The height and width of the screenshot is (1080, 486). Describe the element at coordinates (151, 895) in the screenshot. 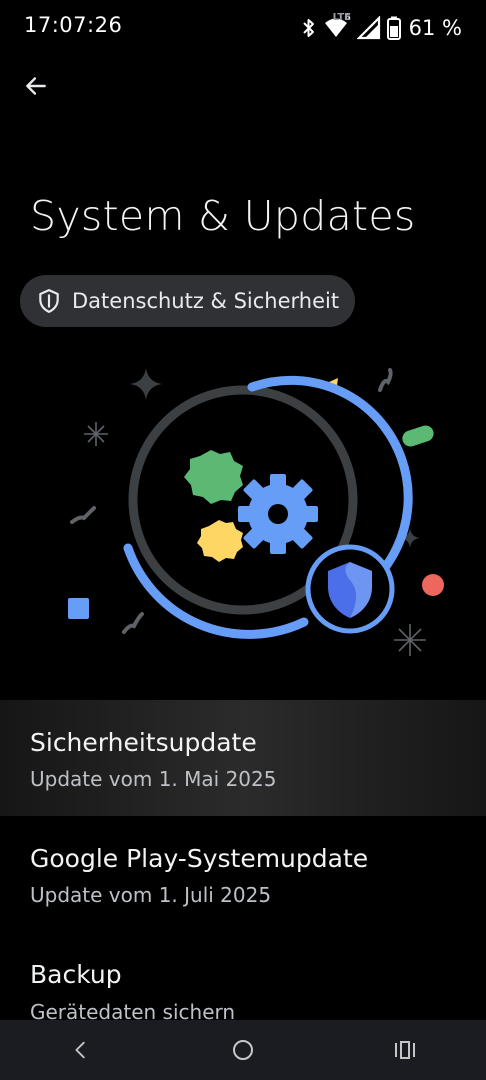

I see `list-item-subtitle: Update vom 1. Juli 2025` at that location.